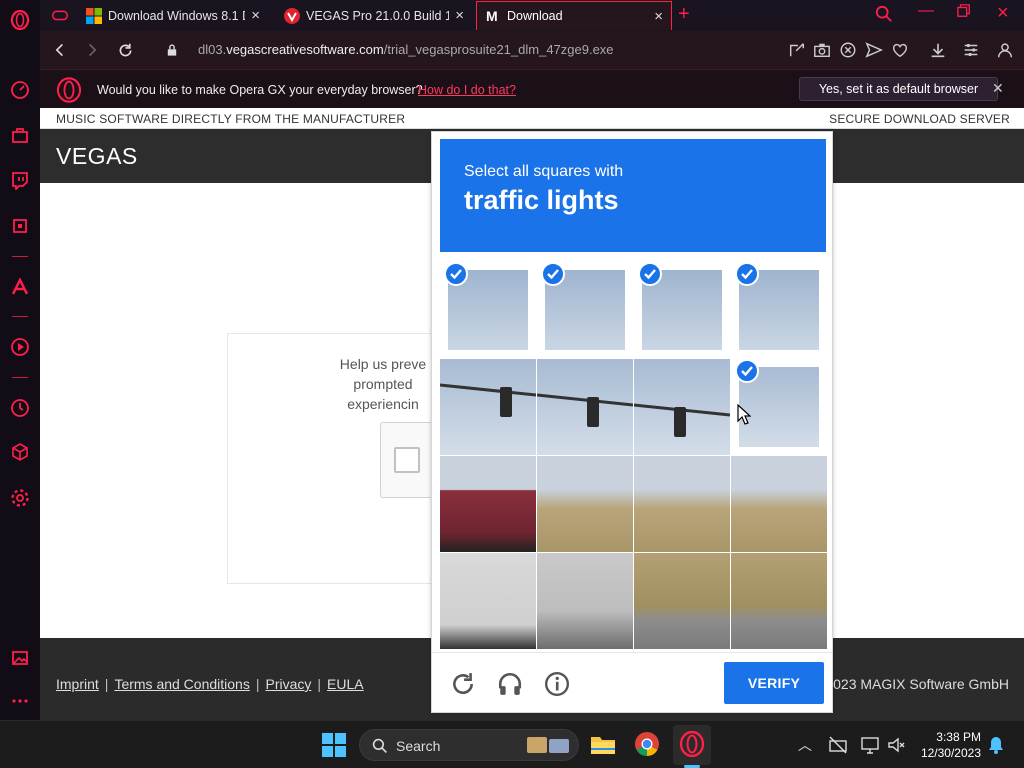 The height and width of the screenshot is (768, 1024). What do you see at coordinates (334, 745) in the screenshot?
I see `windows-start-icon` at bounding box center [334, 745].